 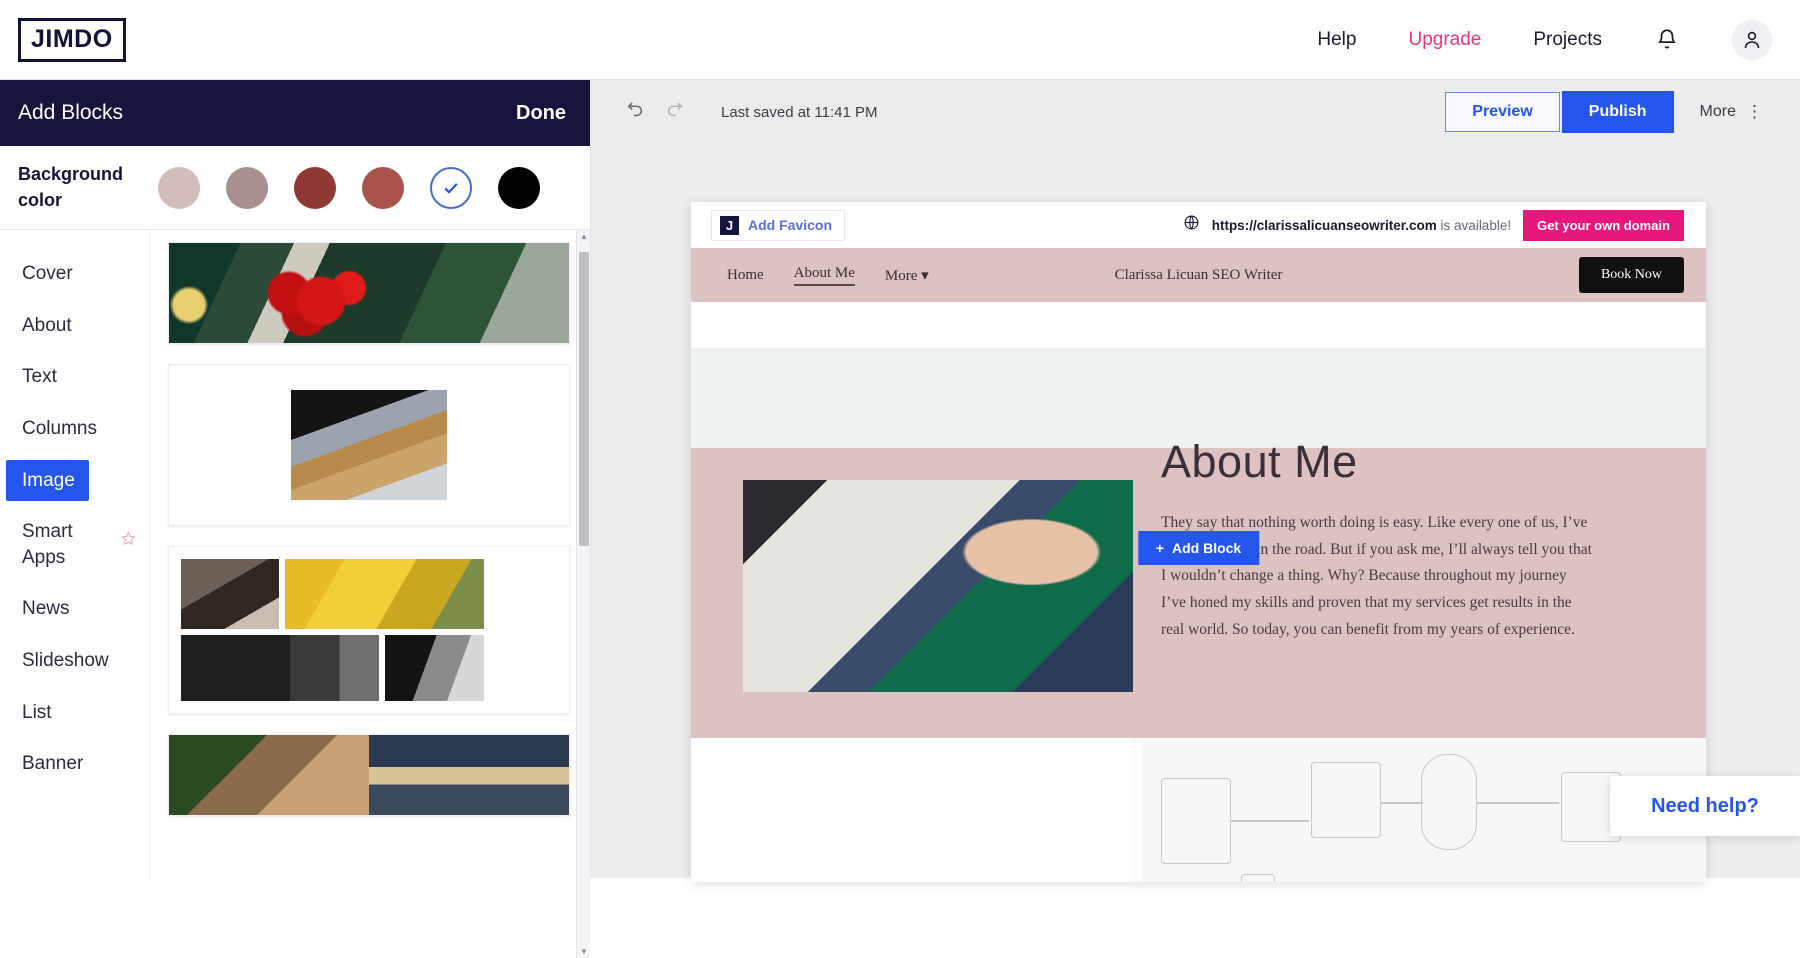 I want to click on site-nav-more: More ▾, so click(x=907, y=275).